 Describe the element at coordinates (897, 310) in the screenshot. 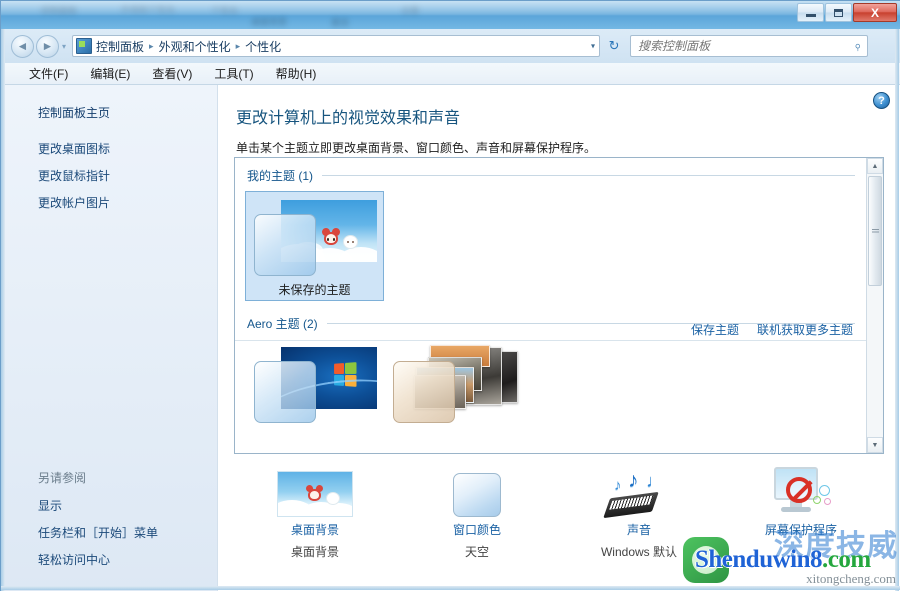

I see `window-bevel-right` at that location.